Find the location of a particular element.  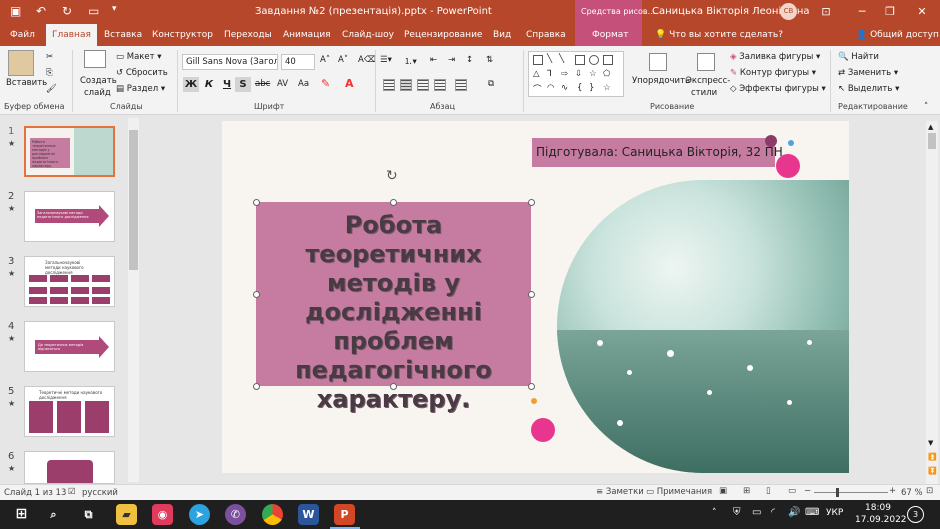

paste-icon is located at coordinates (21, 63).